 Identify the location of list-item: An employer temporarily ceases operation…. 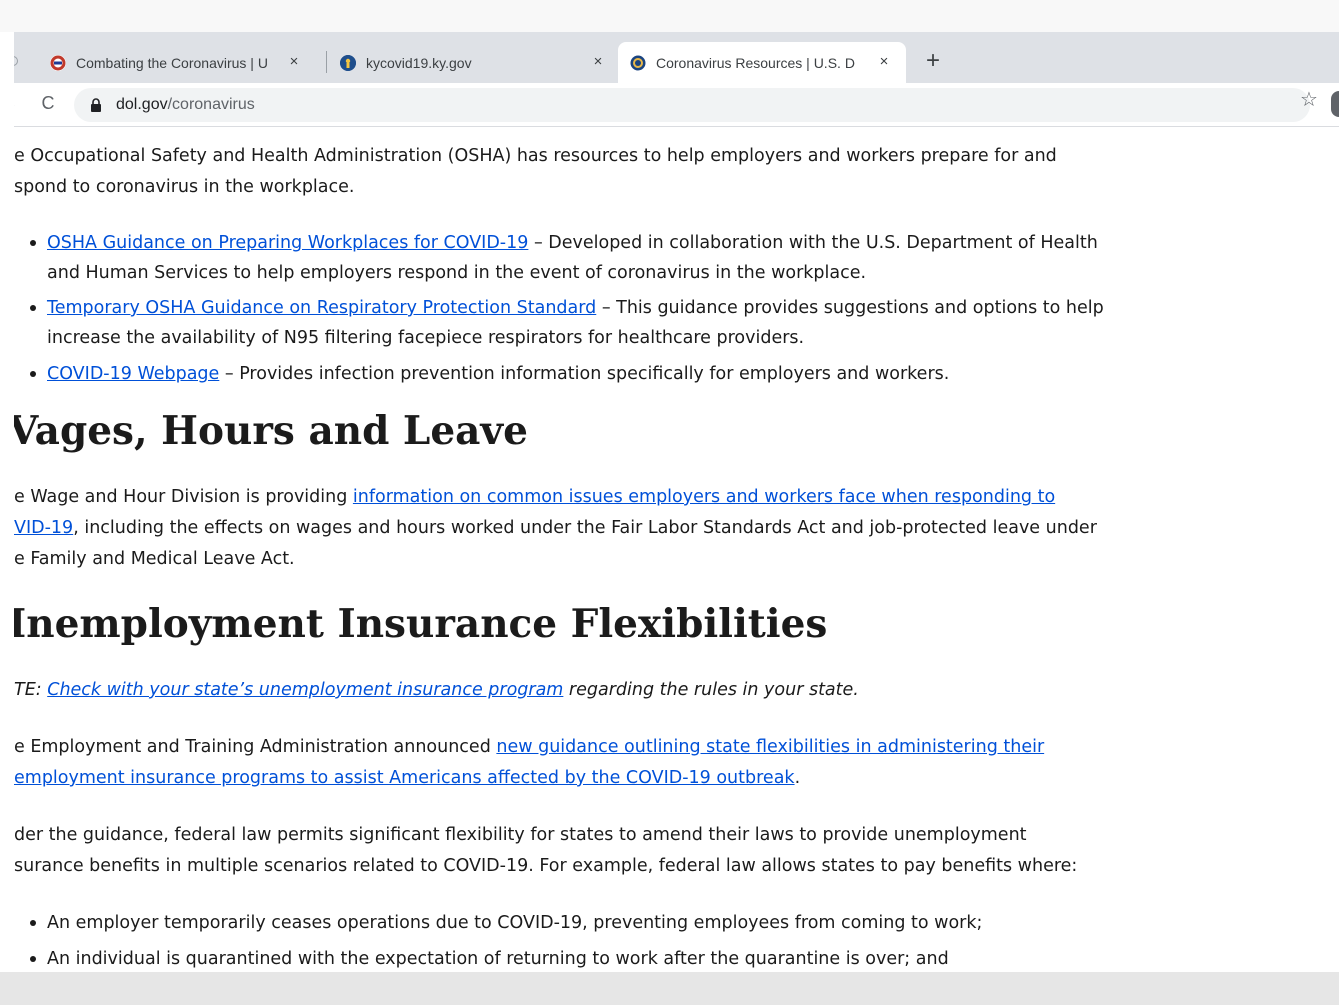
(515, 923).